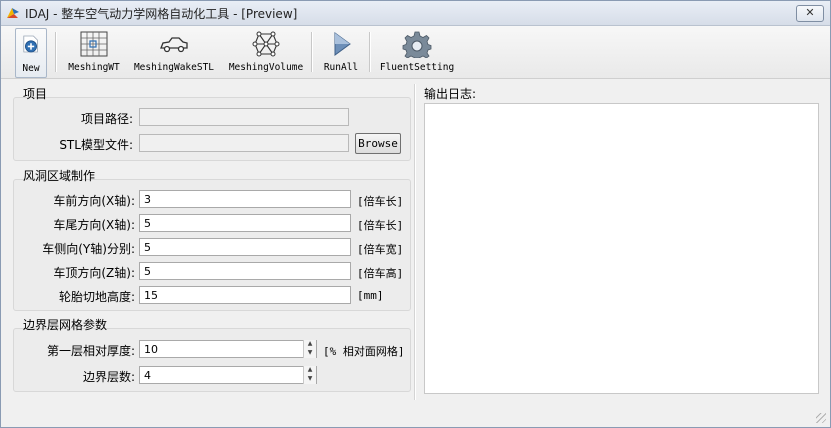 This screenshot has width=831, height=428. Describe the element at coordinates (96, 145) in the screenshot. I see `stl-file-label: STL模型文件:` at that location.